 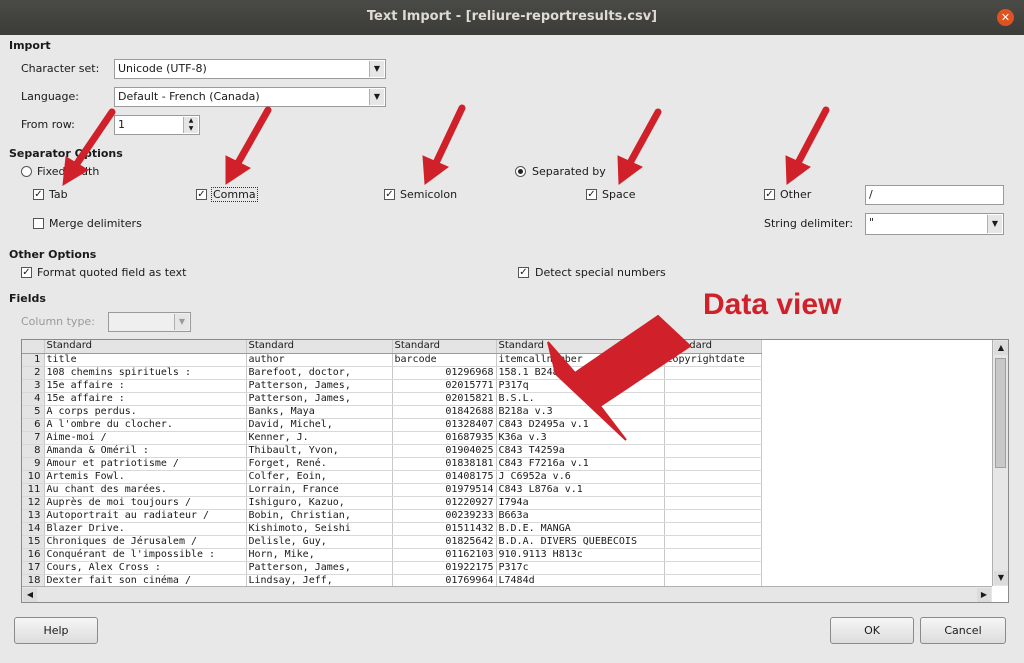 What do you see at coordinates (319, 451) in the screenshot?
I see `table-cell: Thibault, Yvon,` at bounding box center [319, 451].